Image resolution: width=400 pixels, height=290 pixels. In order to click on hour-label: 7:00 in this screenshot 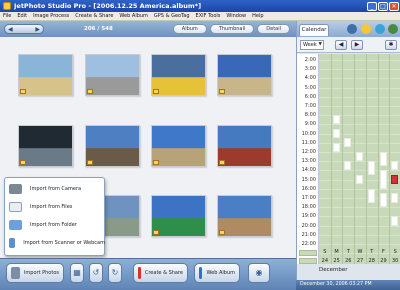, I will do `click(310, 106)`.